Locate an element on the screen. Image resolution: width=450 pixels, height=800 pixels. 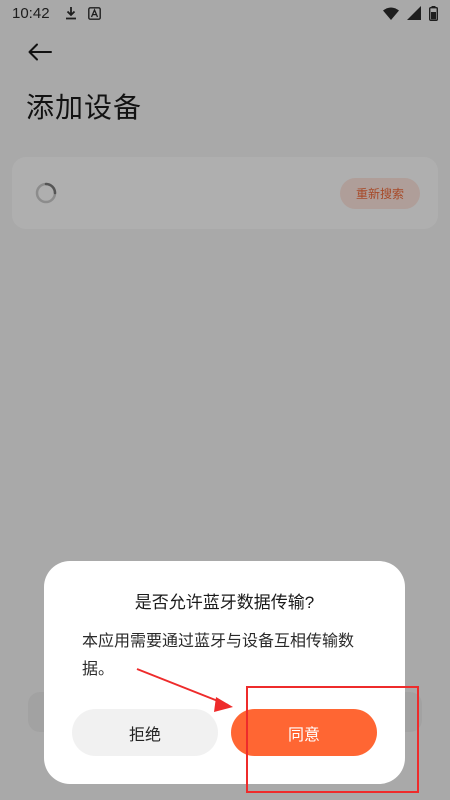
annotation-arrow-icon is located at coordinates (184, 690).